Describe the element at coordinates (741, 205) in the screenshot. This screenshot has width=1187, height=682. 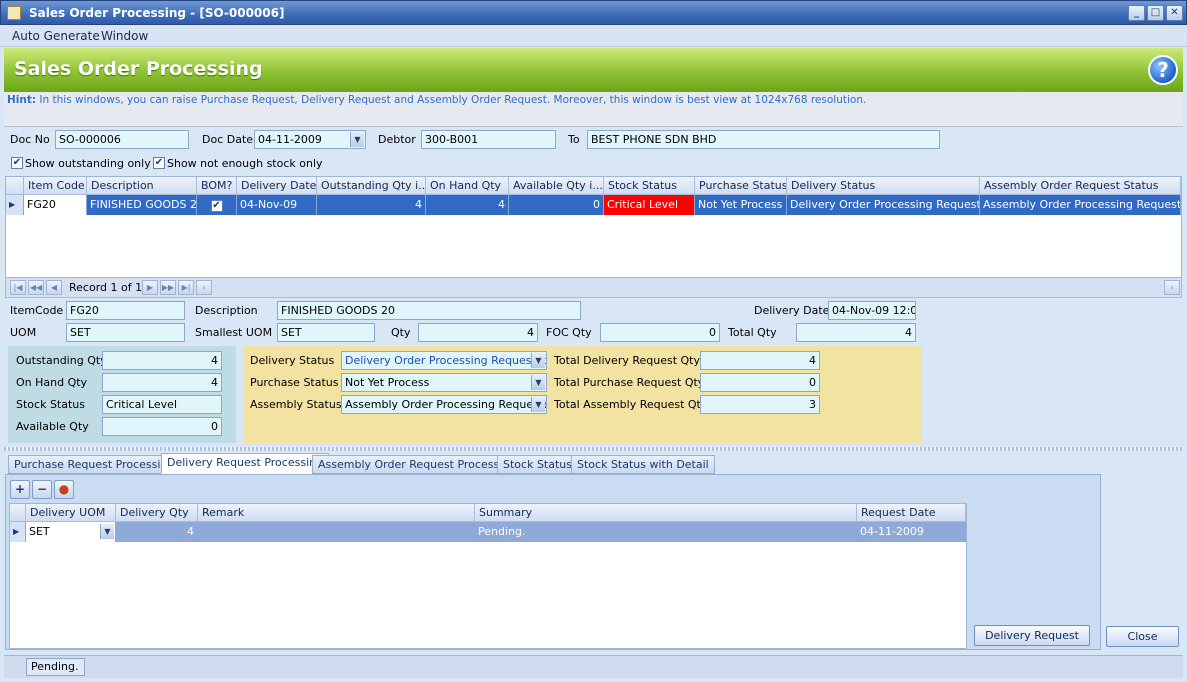
I see `cell-purchase-status: Not Yet Process` at that location.